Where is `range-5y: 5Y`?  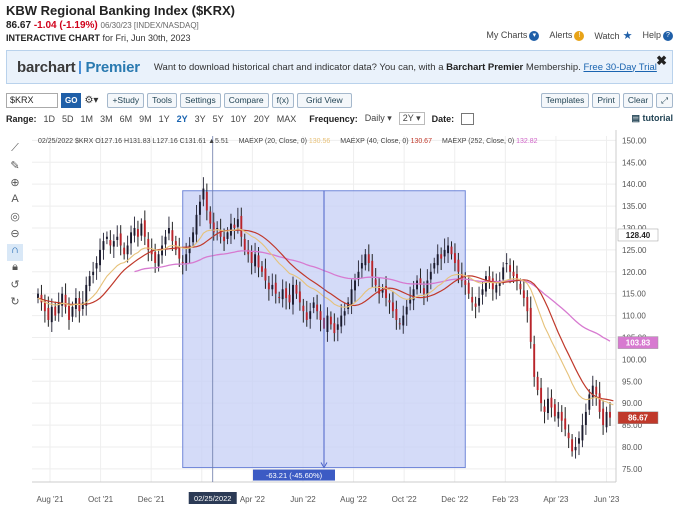
range-5y: 5Y is located at coordinates (218, 119).